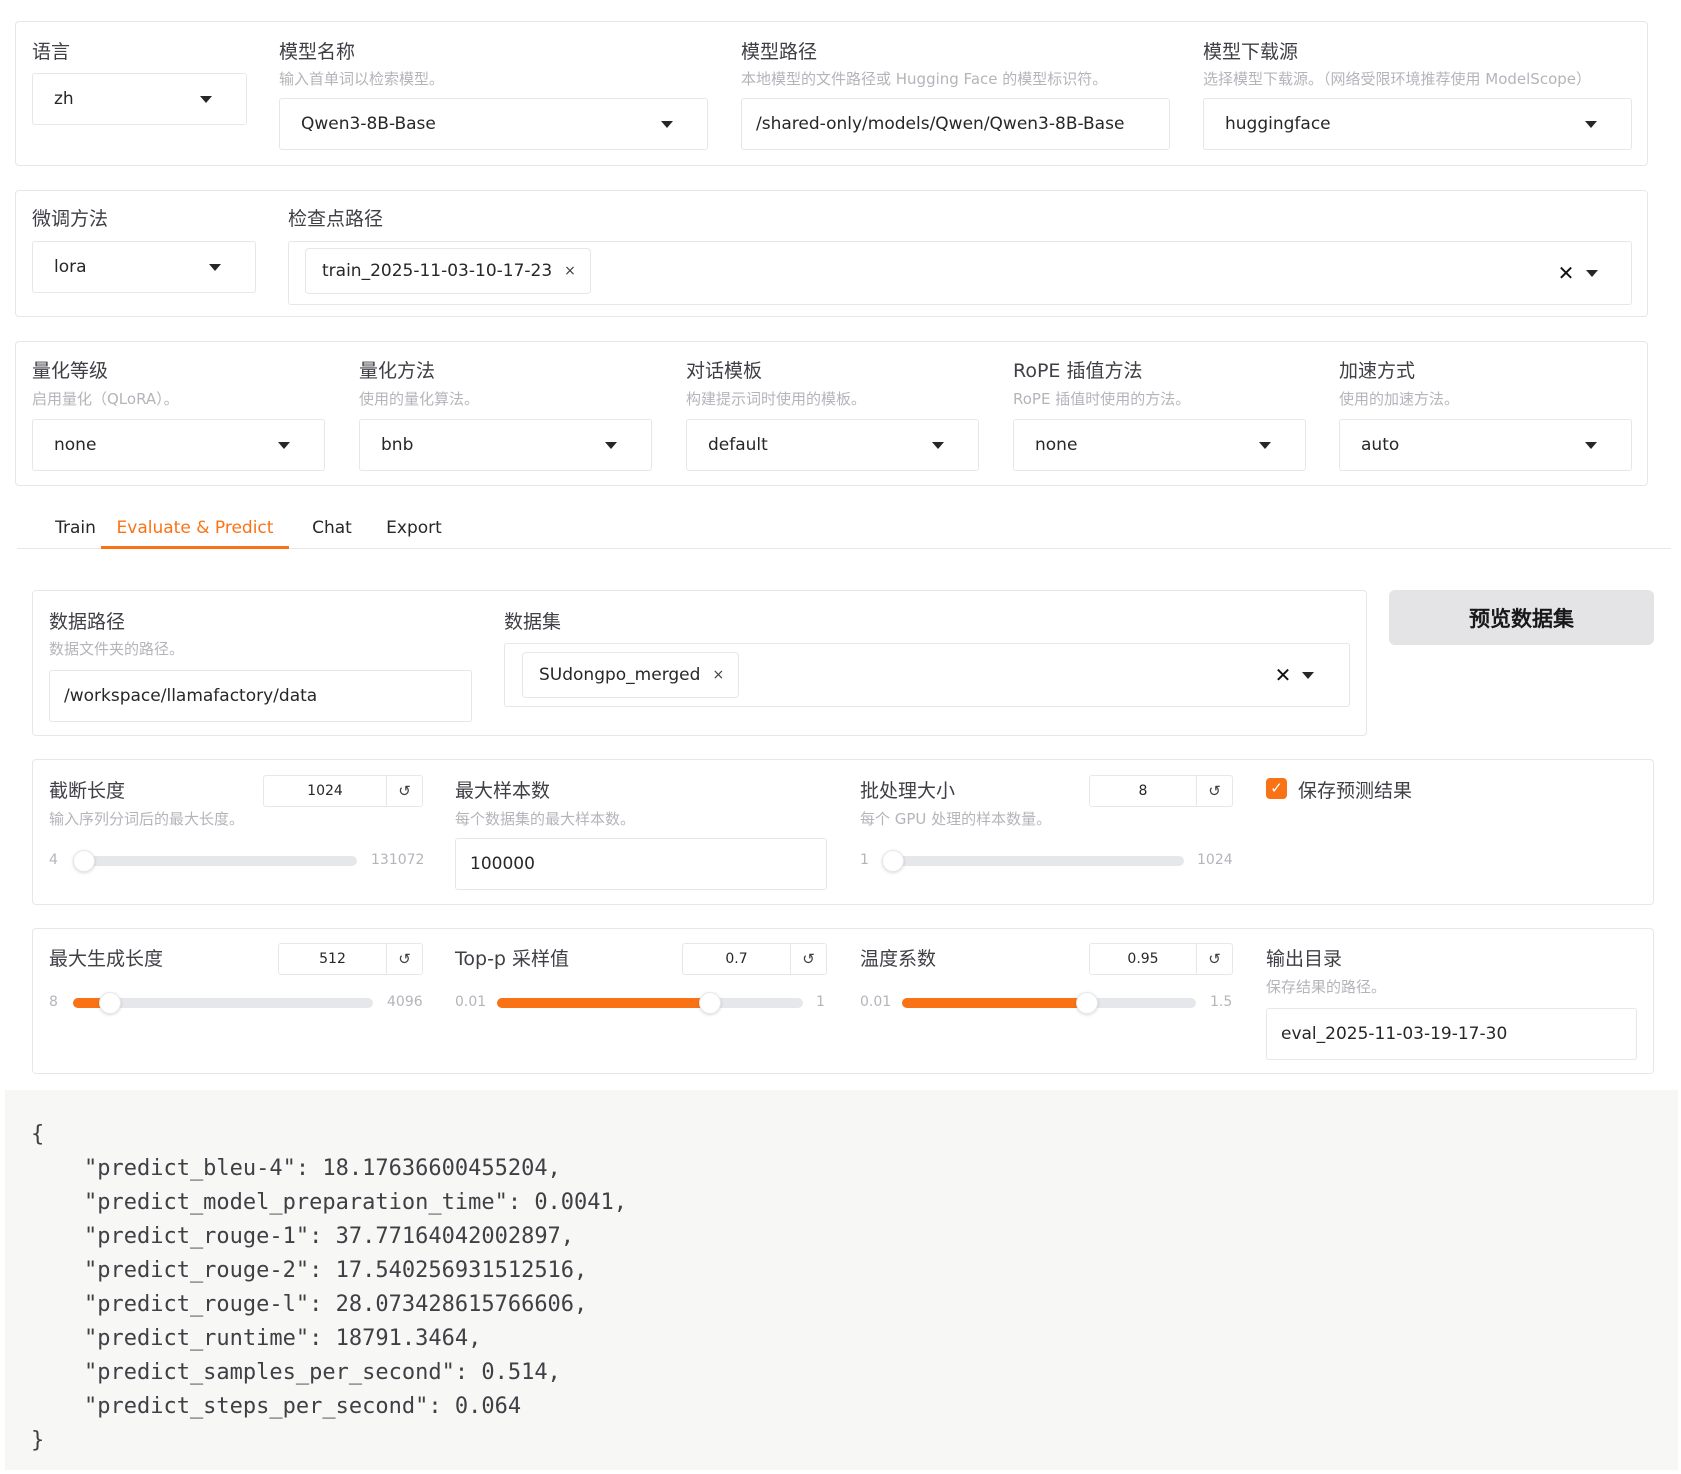 Image resolution: width=1681 pixels, height=1474 pixels. I want to click on temperature-number: 0.95 ↺, so click(1161, 959).